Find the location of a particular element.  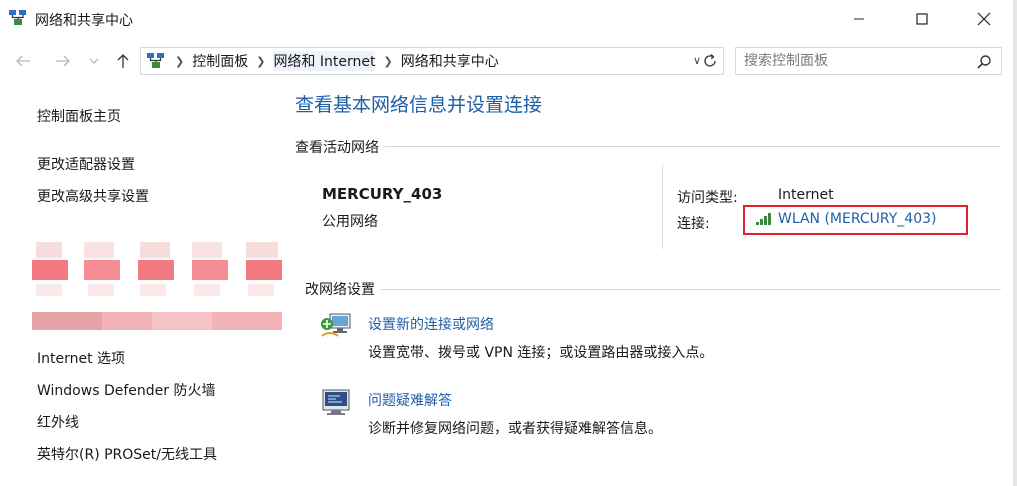

chevron-down-icon is located at coordinates (94, 61).